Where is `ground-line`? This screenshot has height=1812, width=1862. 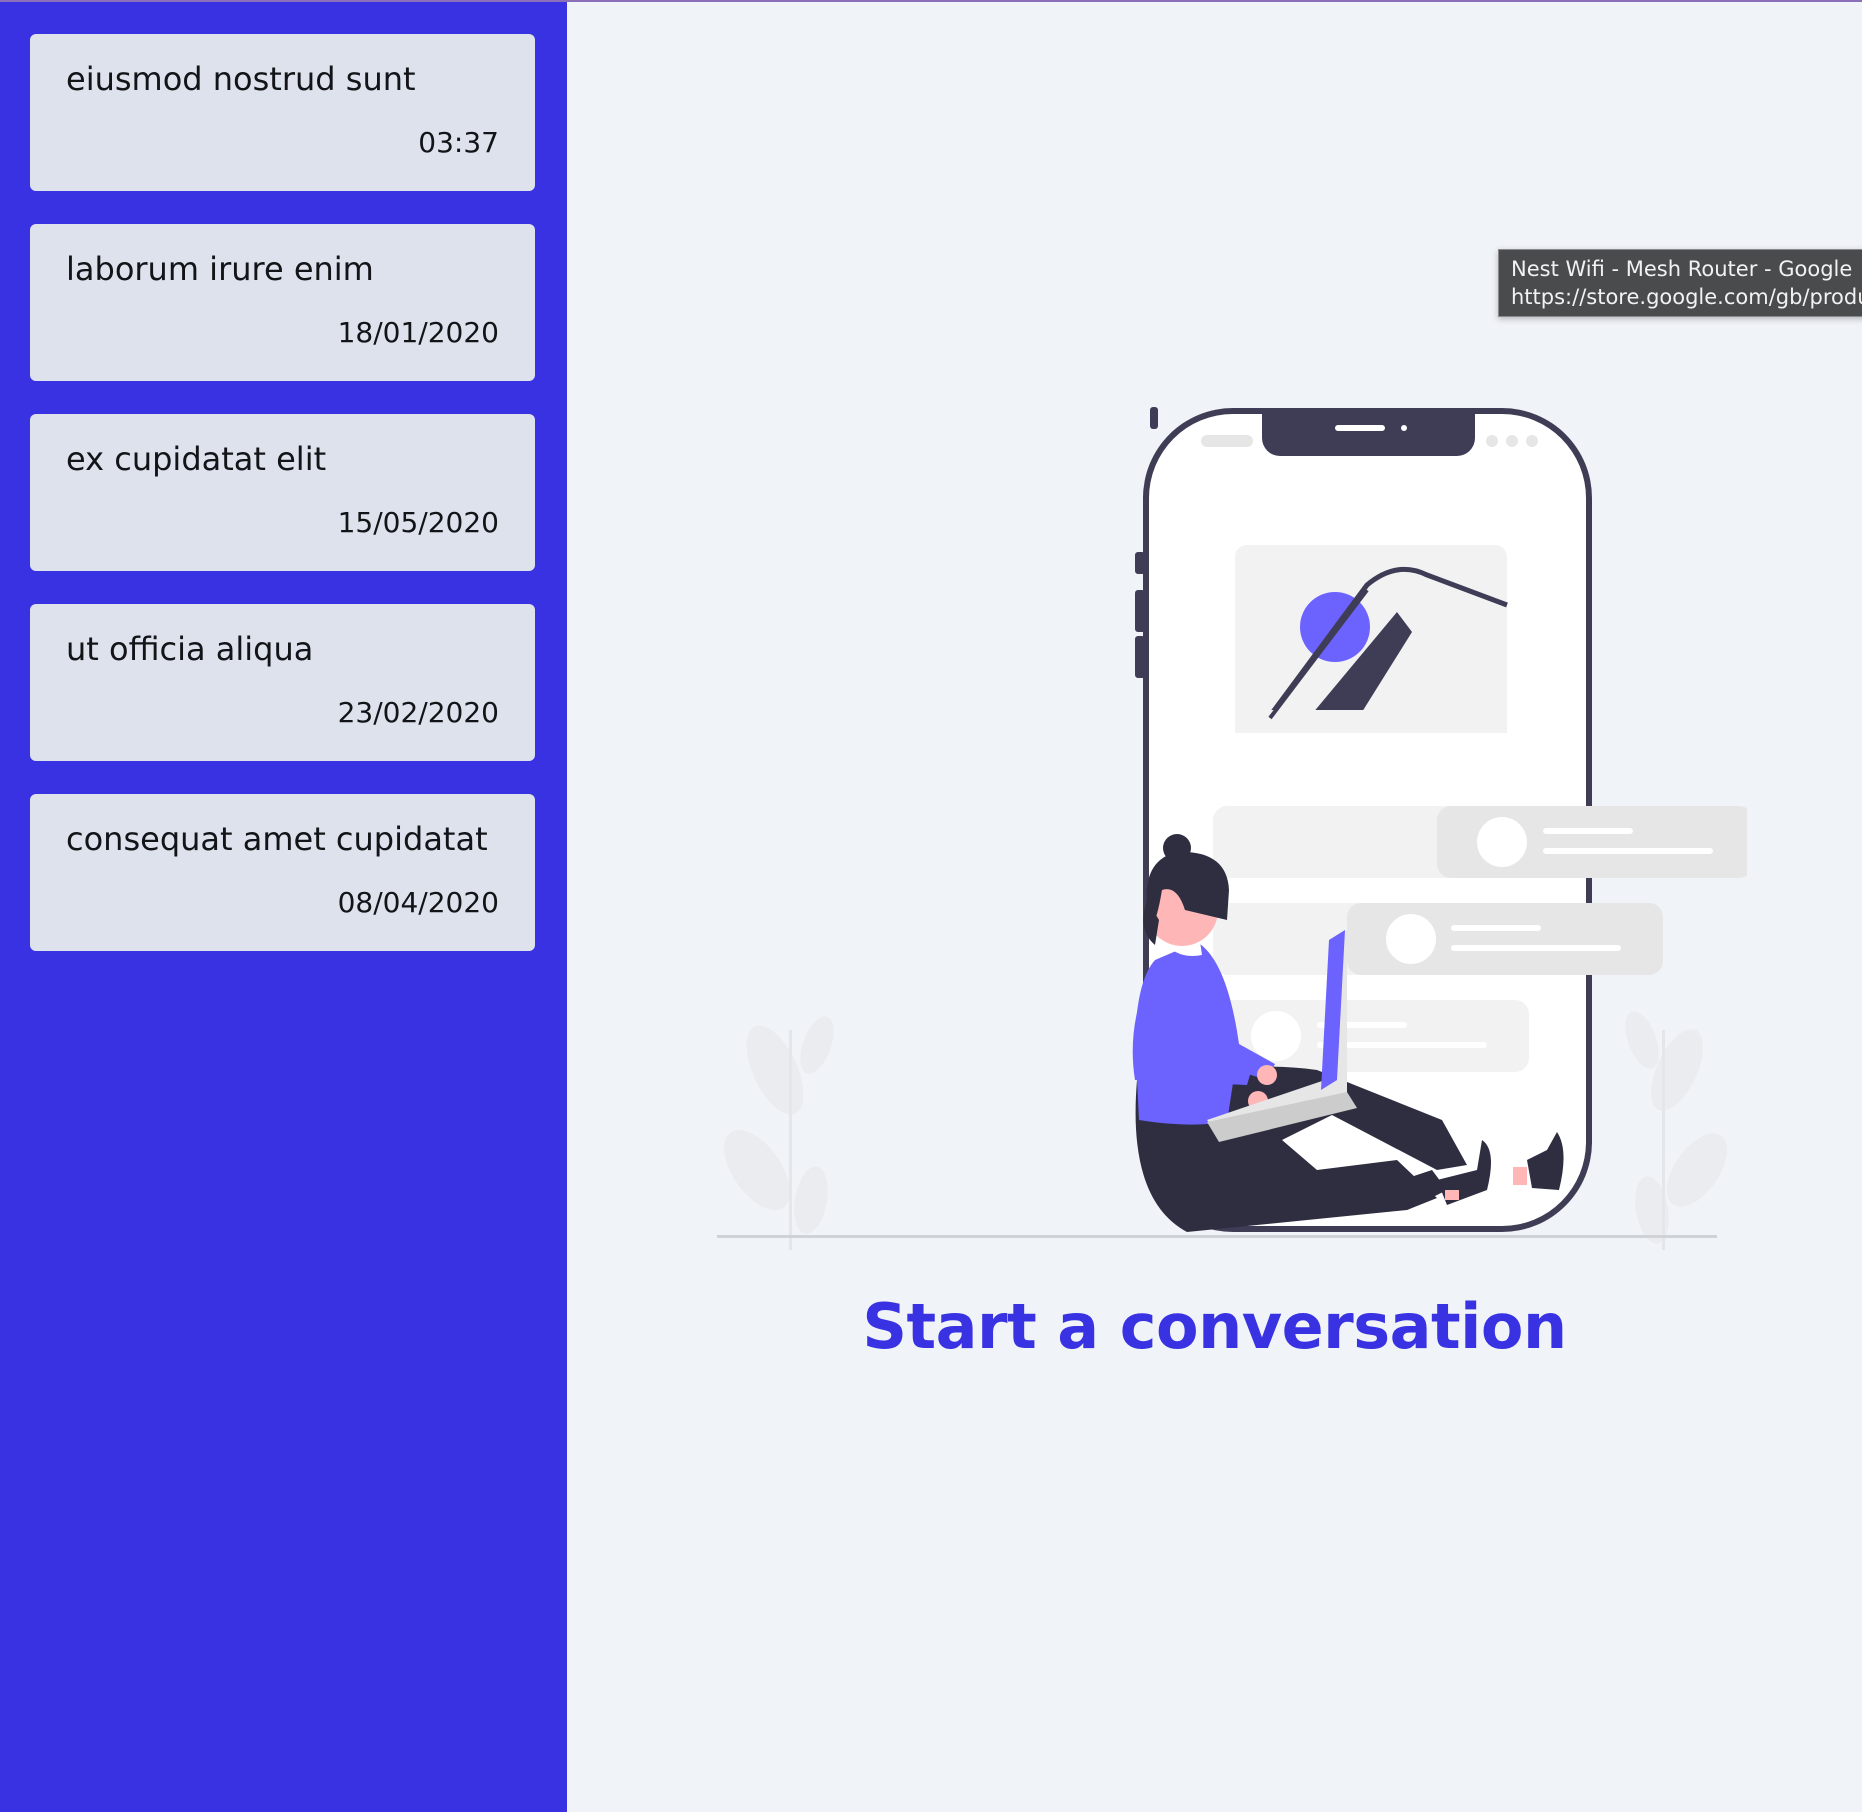 ground-line is located at coordinates (1217, 1236).